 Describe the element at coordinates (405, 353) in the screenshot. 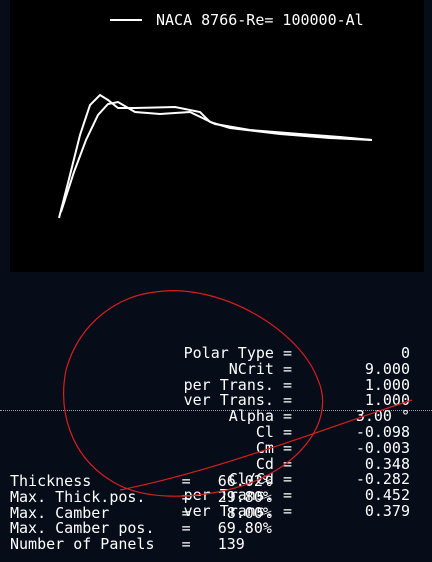

I see `polar-param-value: 0` at that location.